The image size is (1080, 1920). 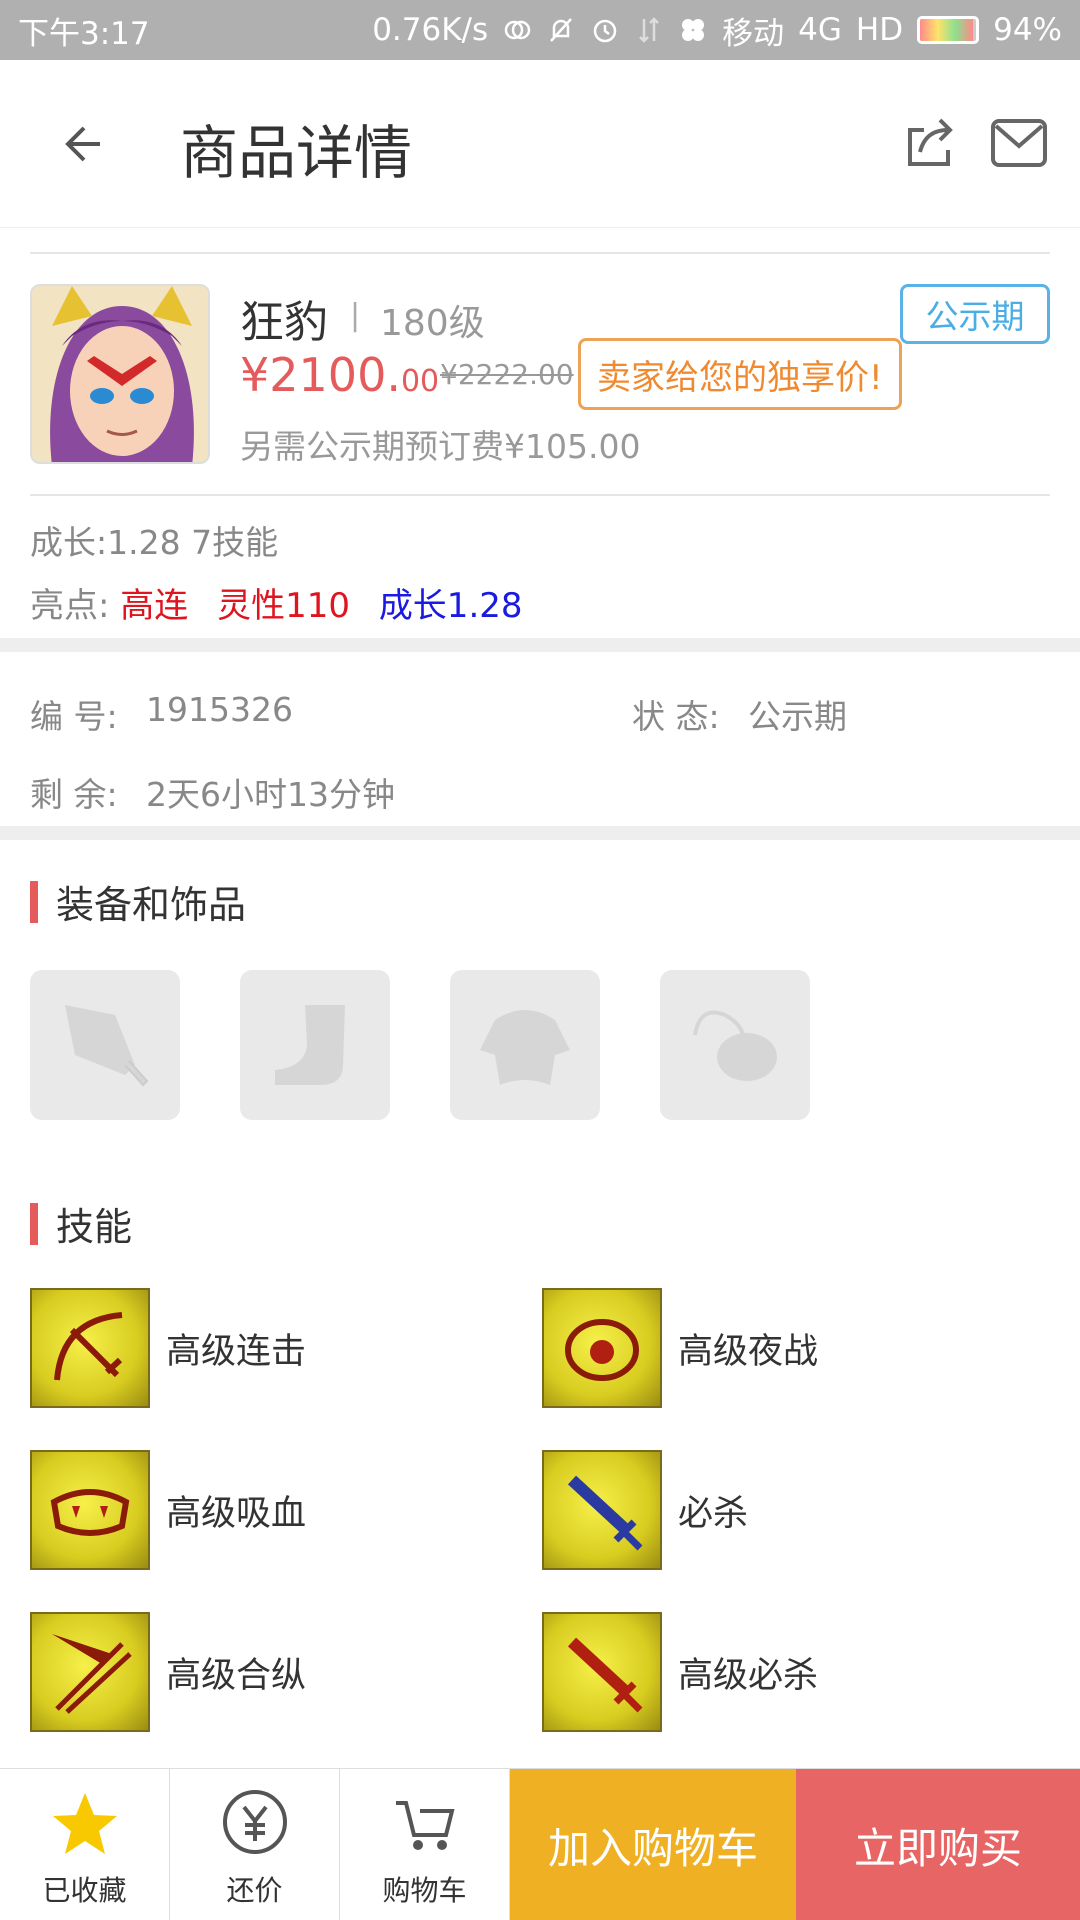 I want to click on combo-skill-icon, so click(x=90, y=1348).